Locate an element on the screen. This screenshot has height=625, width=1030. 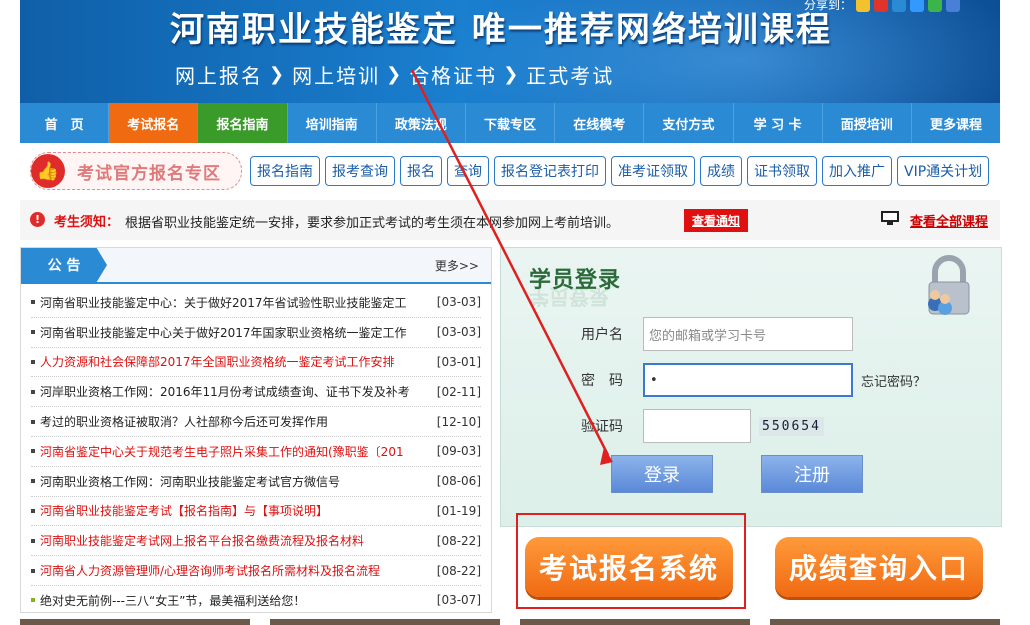
nav-training-guide: 培训指南 is located at coordinates (332, 123).